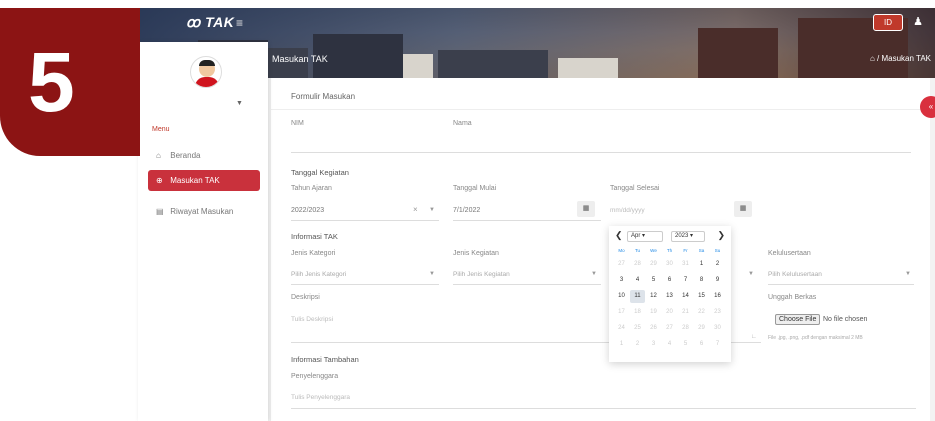 The width and height of the screenshot is (935, 421). What do you see at coordinates (789, 253) in the screenshot?
I see `kelulusertaan-label: Kelulusertaan` at bounding box center [789, 253].